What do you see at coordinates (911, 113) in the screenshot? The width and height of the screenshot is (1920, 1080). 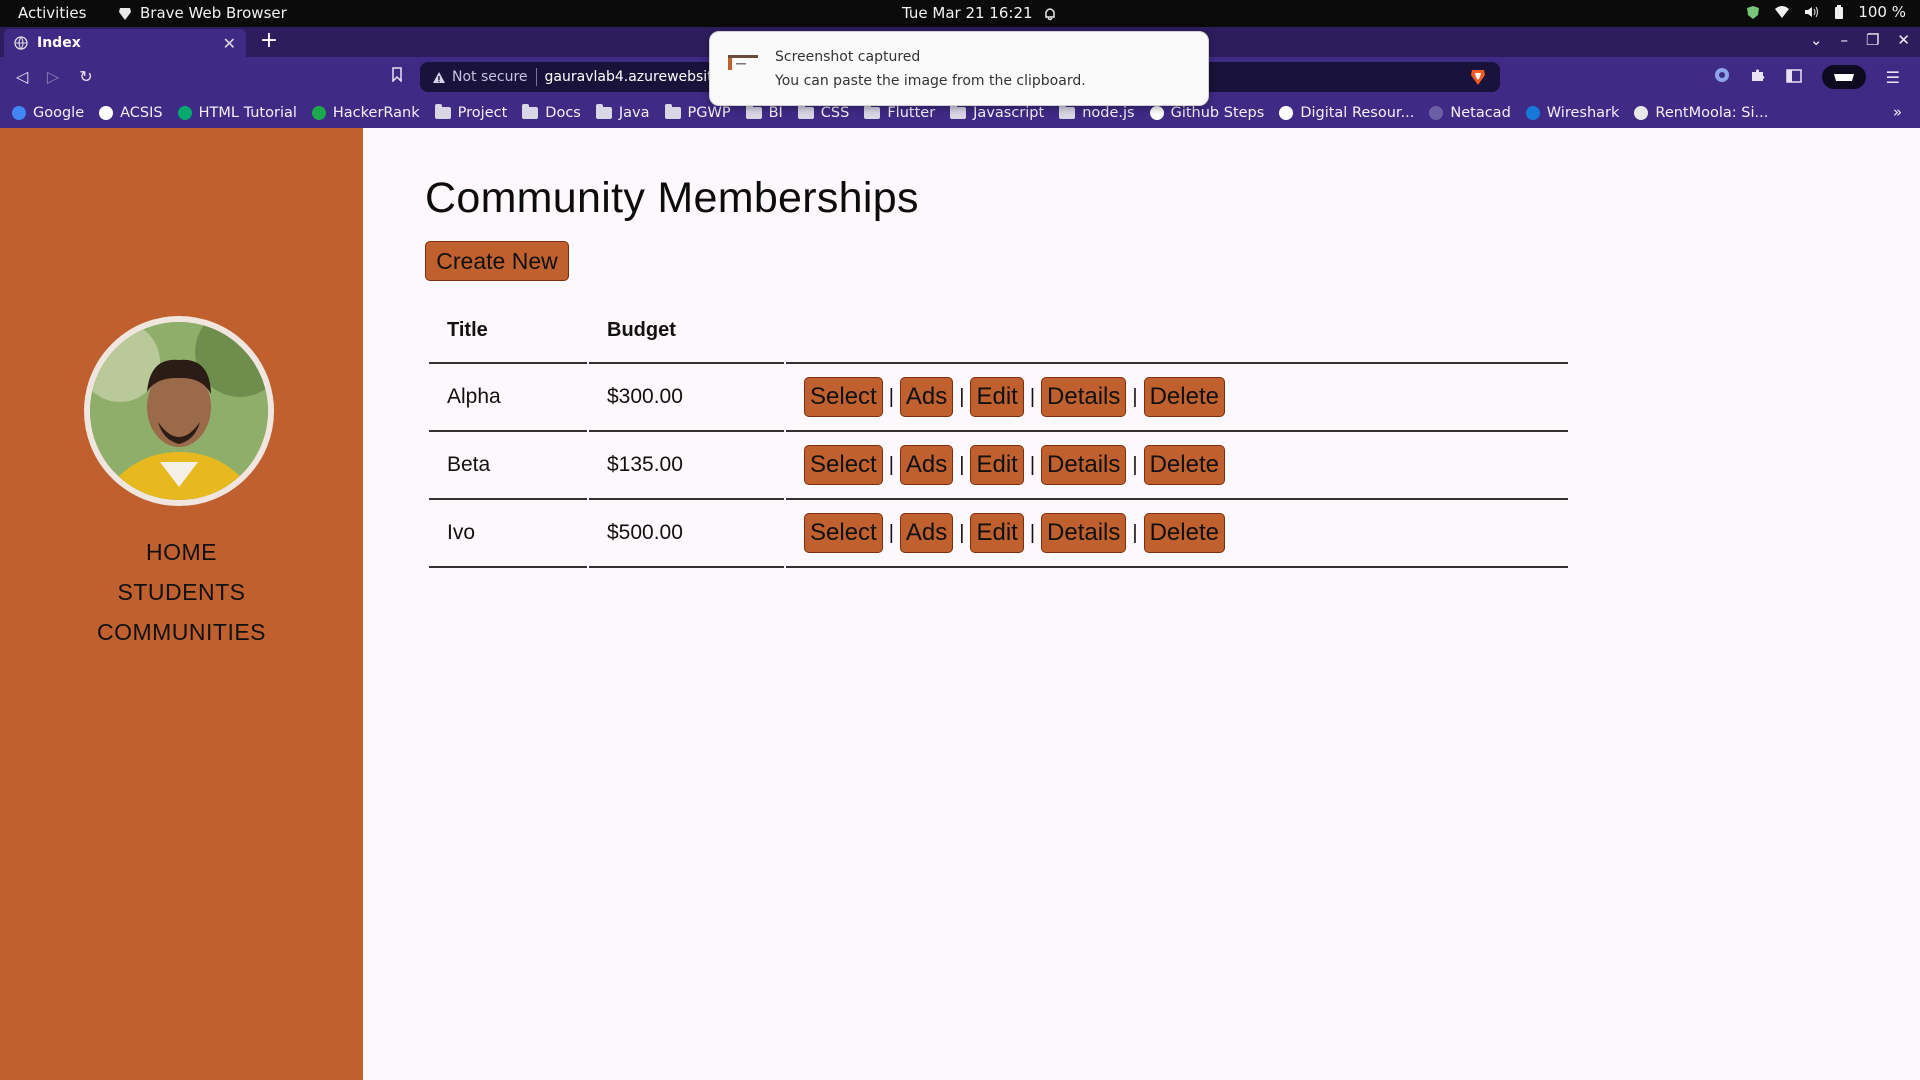 I see `bookmark-label: Flutter` at bounding box center [911, 113].